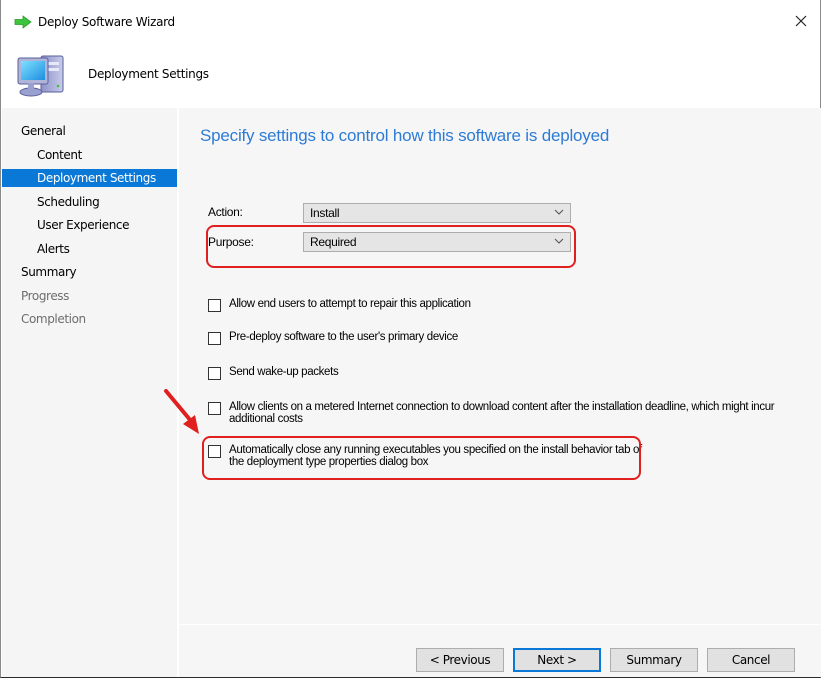  What do you see at coordinates (89, 155) in the screenshot?
I see `nav-item-content: Content` at bounding box center [89, 155].